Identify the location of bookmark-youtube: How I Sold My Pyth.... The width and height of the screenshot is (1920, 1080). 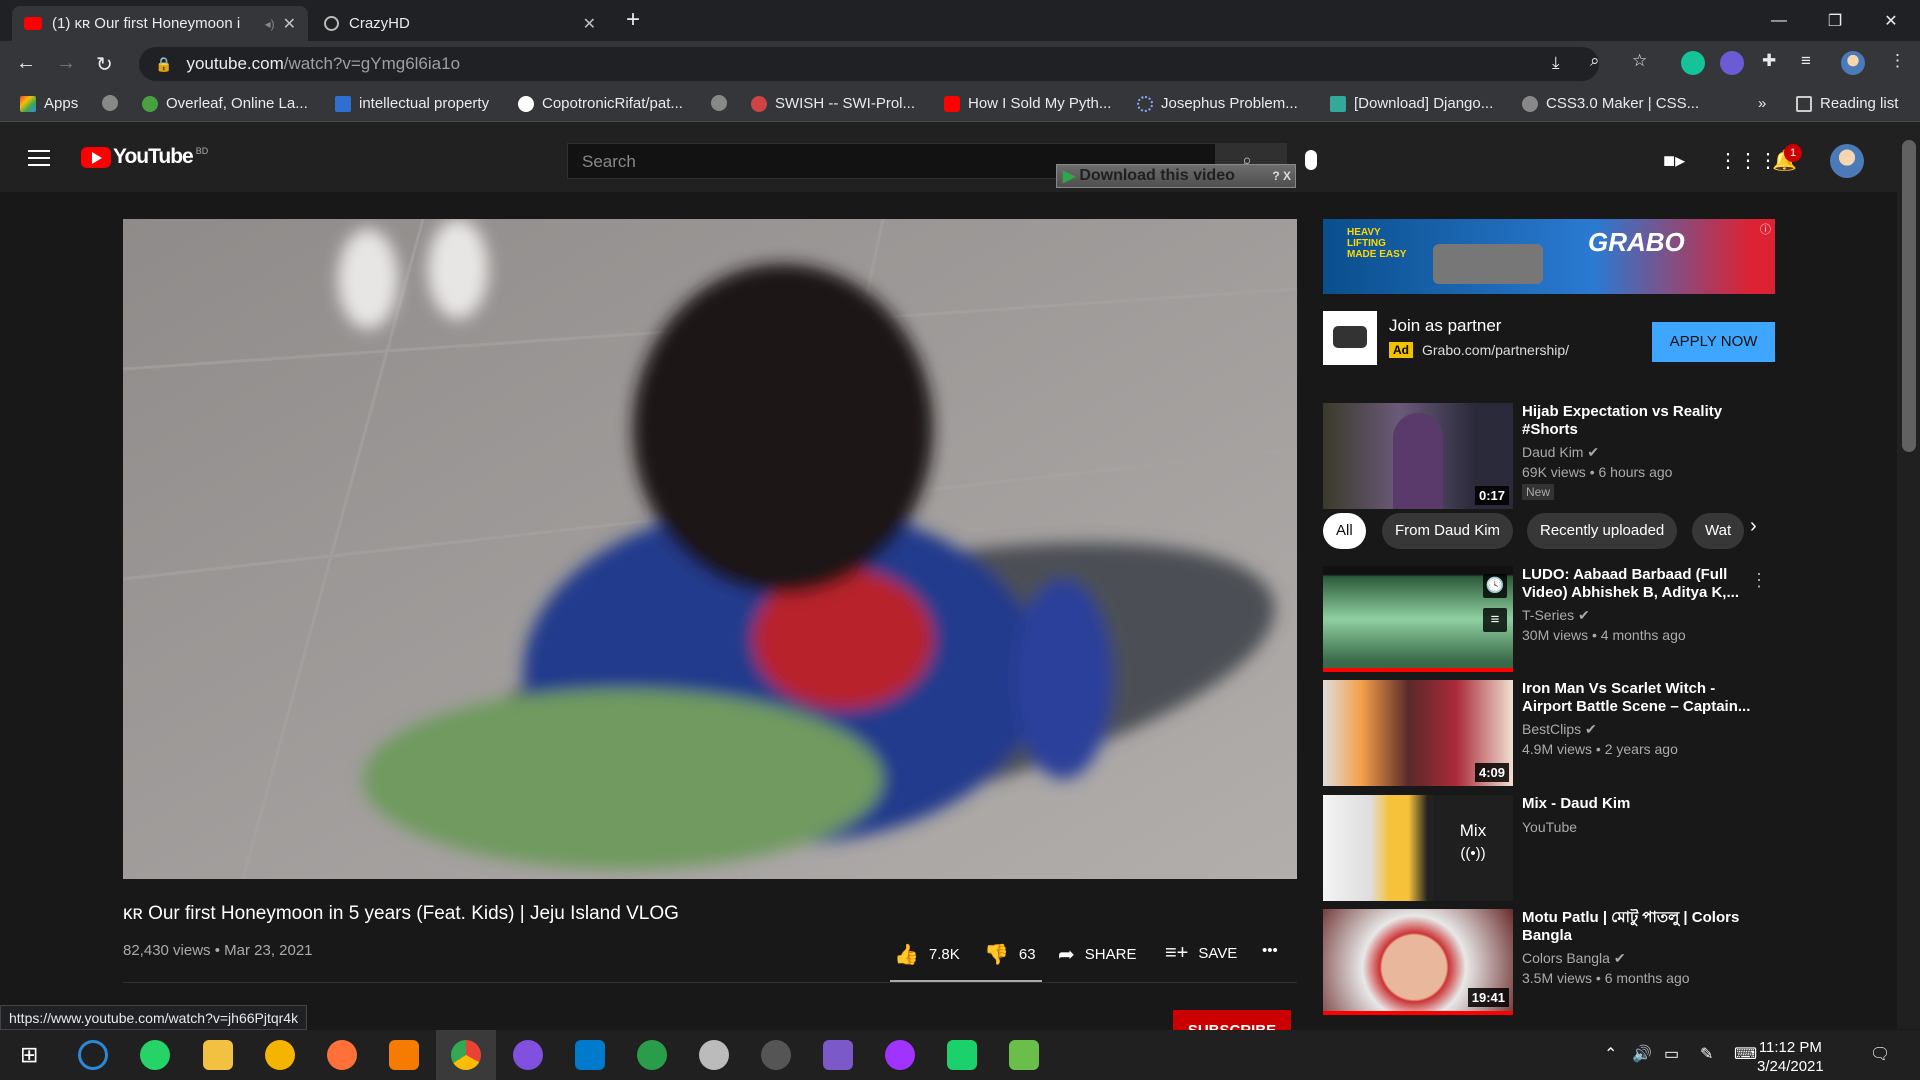
(1027, 103).